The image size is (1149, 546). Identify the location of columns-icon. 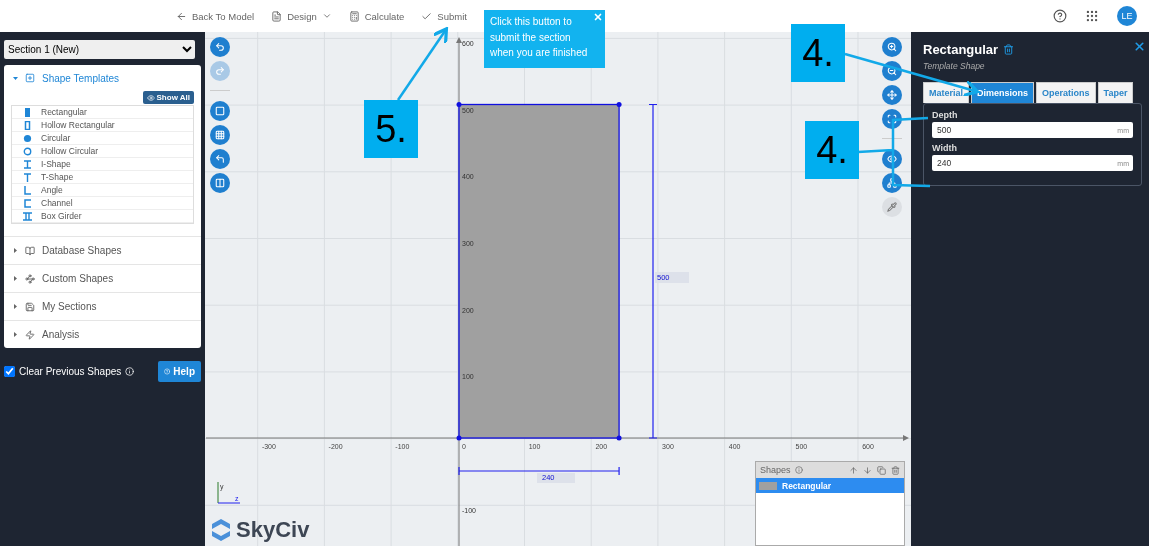
(220, 183).